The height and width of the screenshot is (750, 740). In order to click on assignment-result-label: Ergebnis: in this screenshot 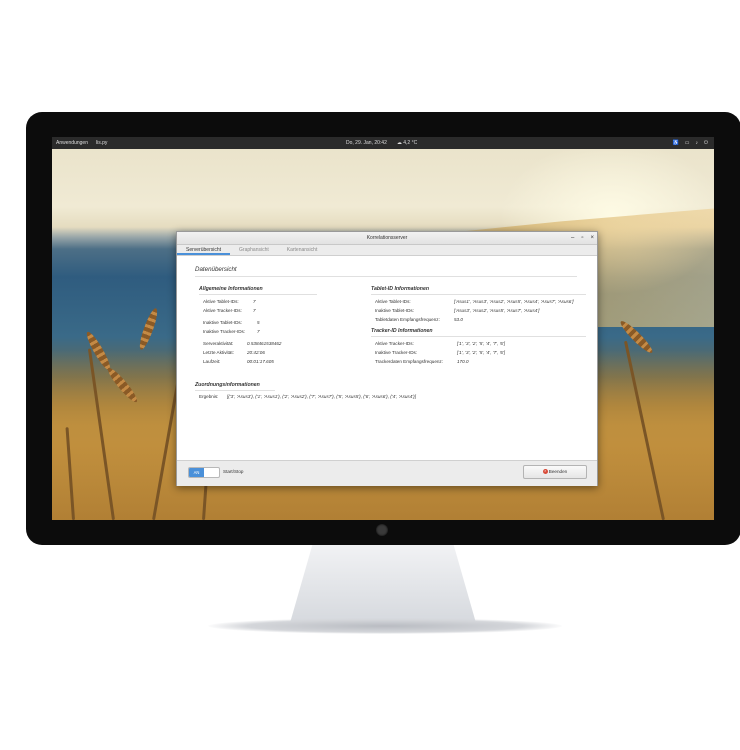, I will do `click(209, 396)`.